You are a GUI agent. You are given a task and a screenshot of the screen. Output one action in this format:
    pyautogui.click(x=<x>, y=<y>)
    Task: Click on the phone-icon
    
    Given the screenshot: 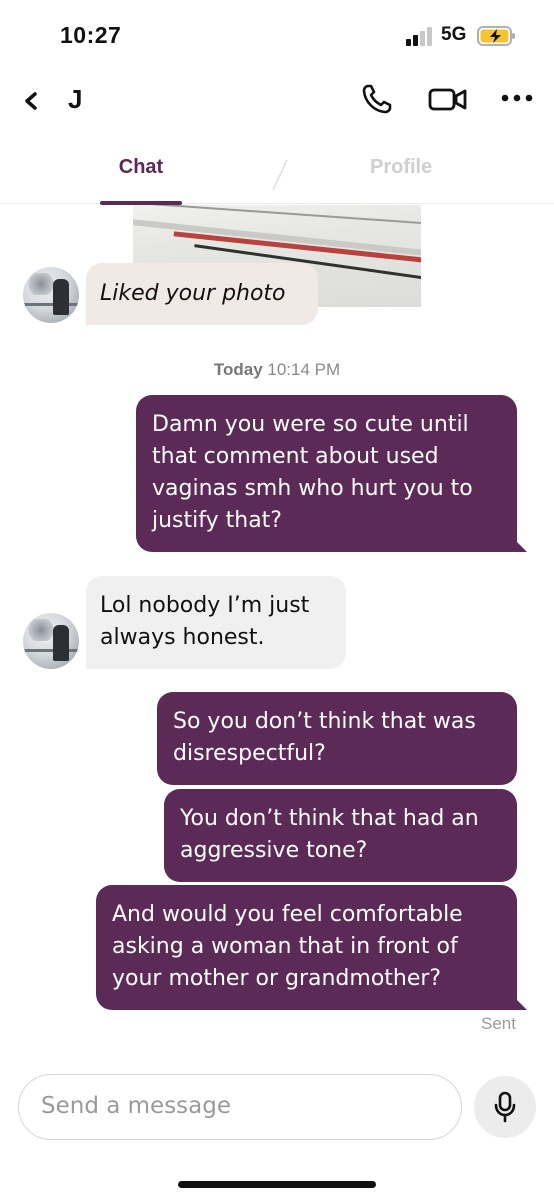 What is the action you would take?
    pyautogui.click(x=377, y=99)
    